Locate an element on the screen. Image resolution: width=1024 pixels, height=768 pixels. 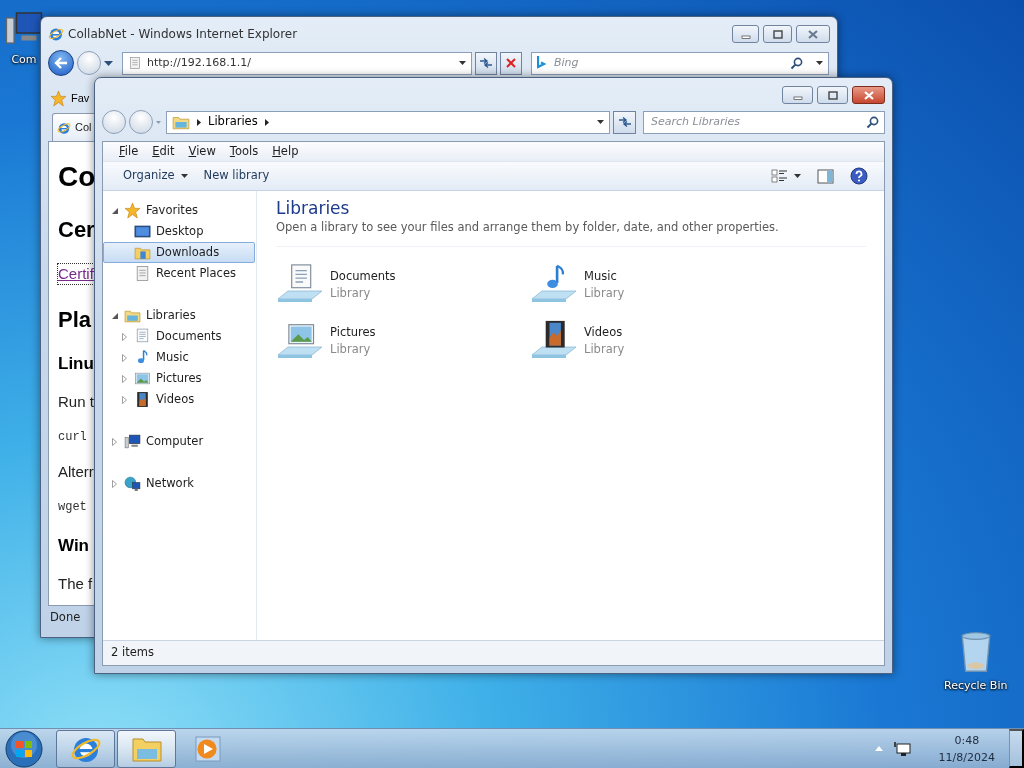
library-name: Documents is located at coordinates (363, 277).